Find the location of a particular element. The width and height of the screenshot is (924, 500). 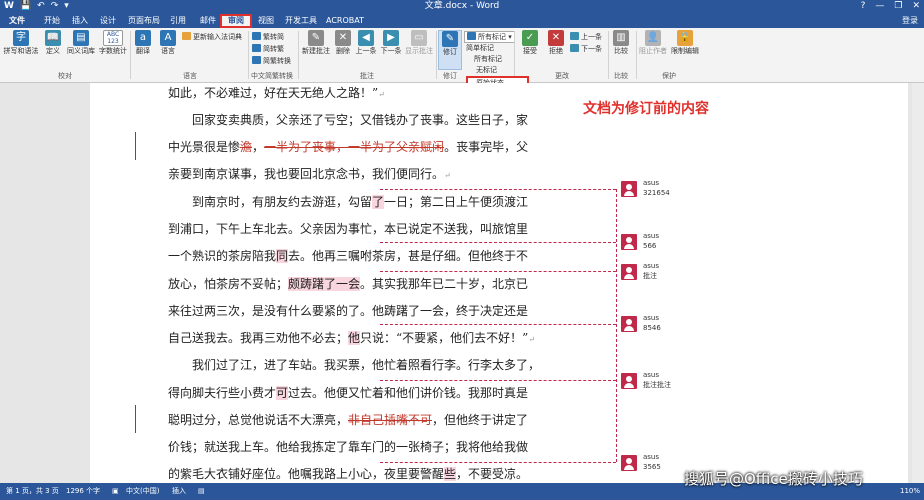

insert-mode: 插入 is located at coordinates (179, 491).